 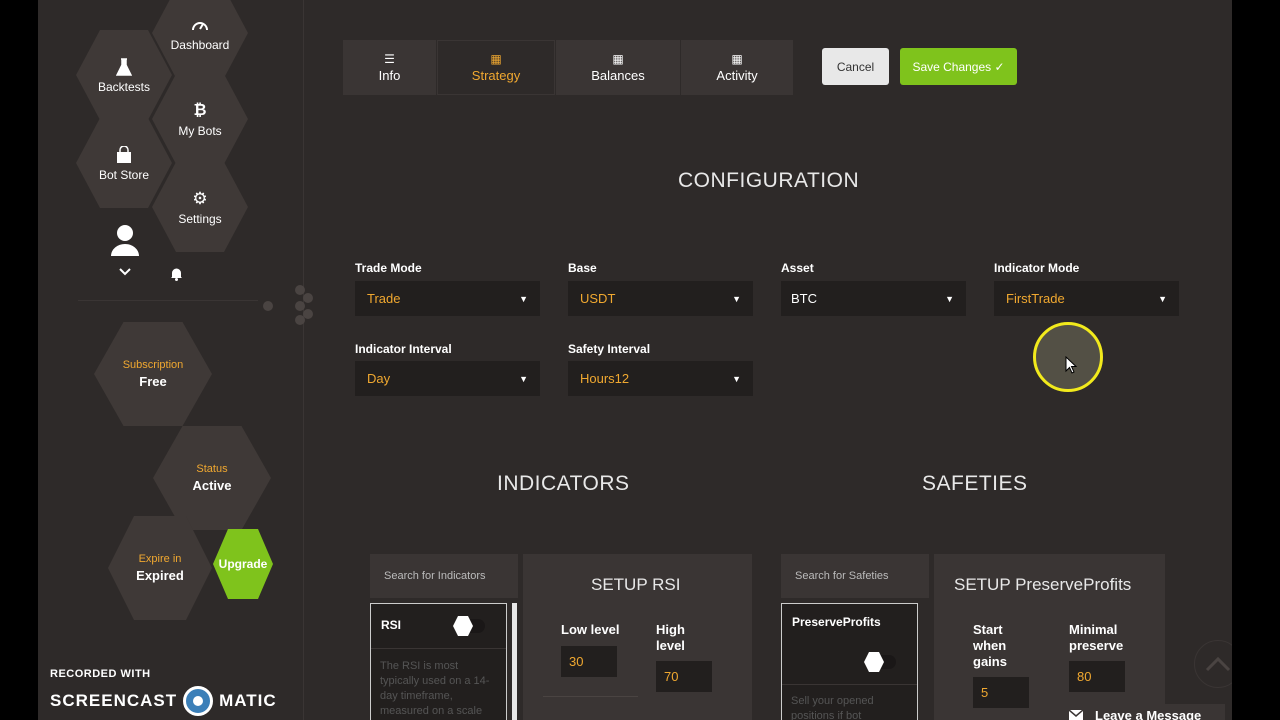 What do you see at coordinates (124, 86) in the screenshot?
I see `nav-backtests-label: Backtests` at bounding box center [124, 86].